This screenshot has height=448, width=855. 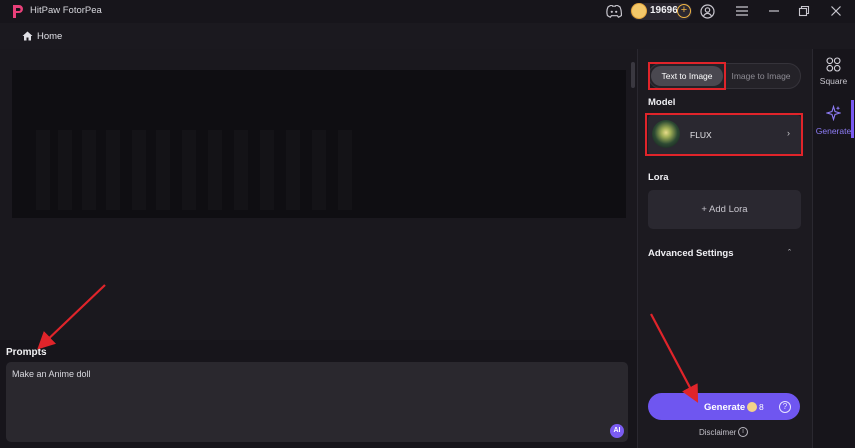 I want to click on app-title: HitPaw FotorPea, so click(x=66, y=10).